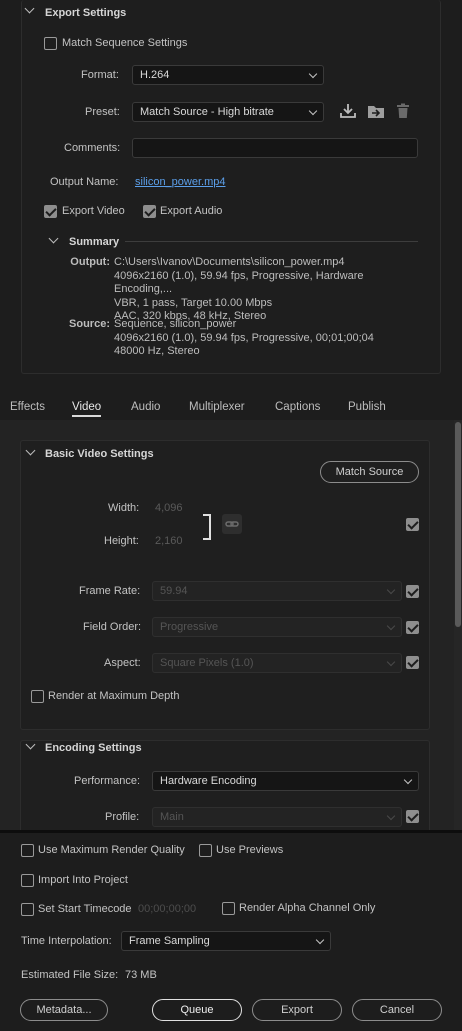 This screenshot has height=1031, width=462. I want to click on width-value: 4,096, so click(169, 508).